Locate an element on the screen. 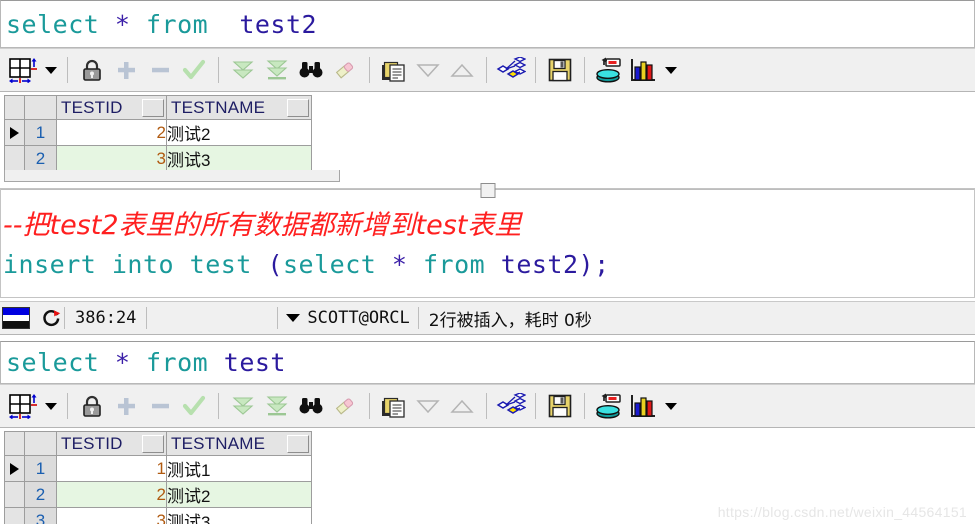  sql-token: select is located at coordinates (53, 24).